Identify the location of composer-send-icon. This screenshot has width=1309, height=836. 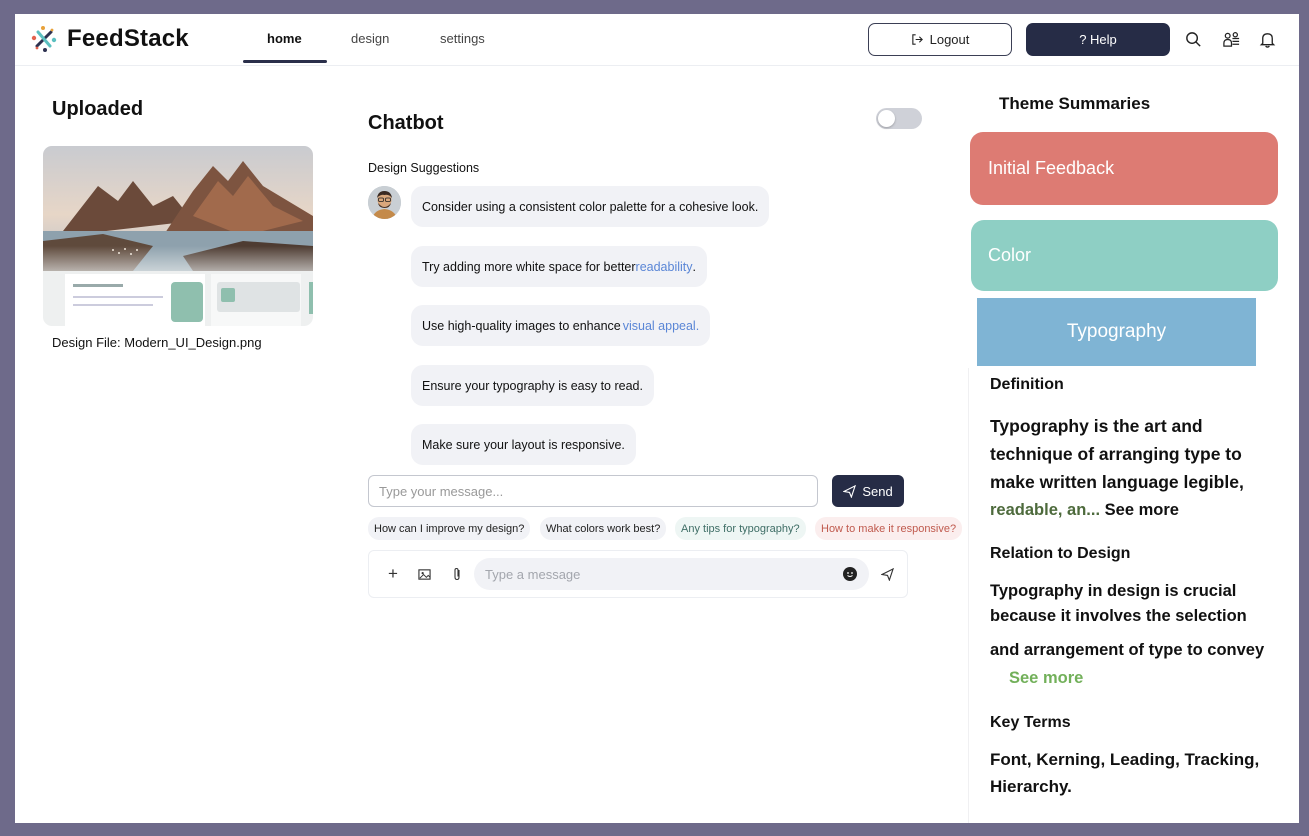
(887, 574).